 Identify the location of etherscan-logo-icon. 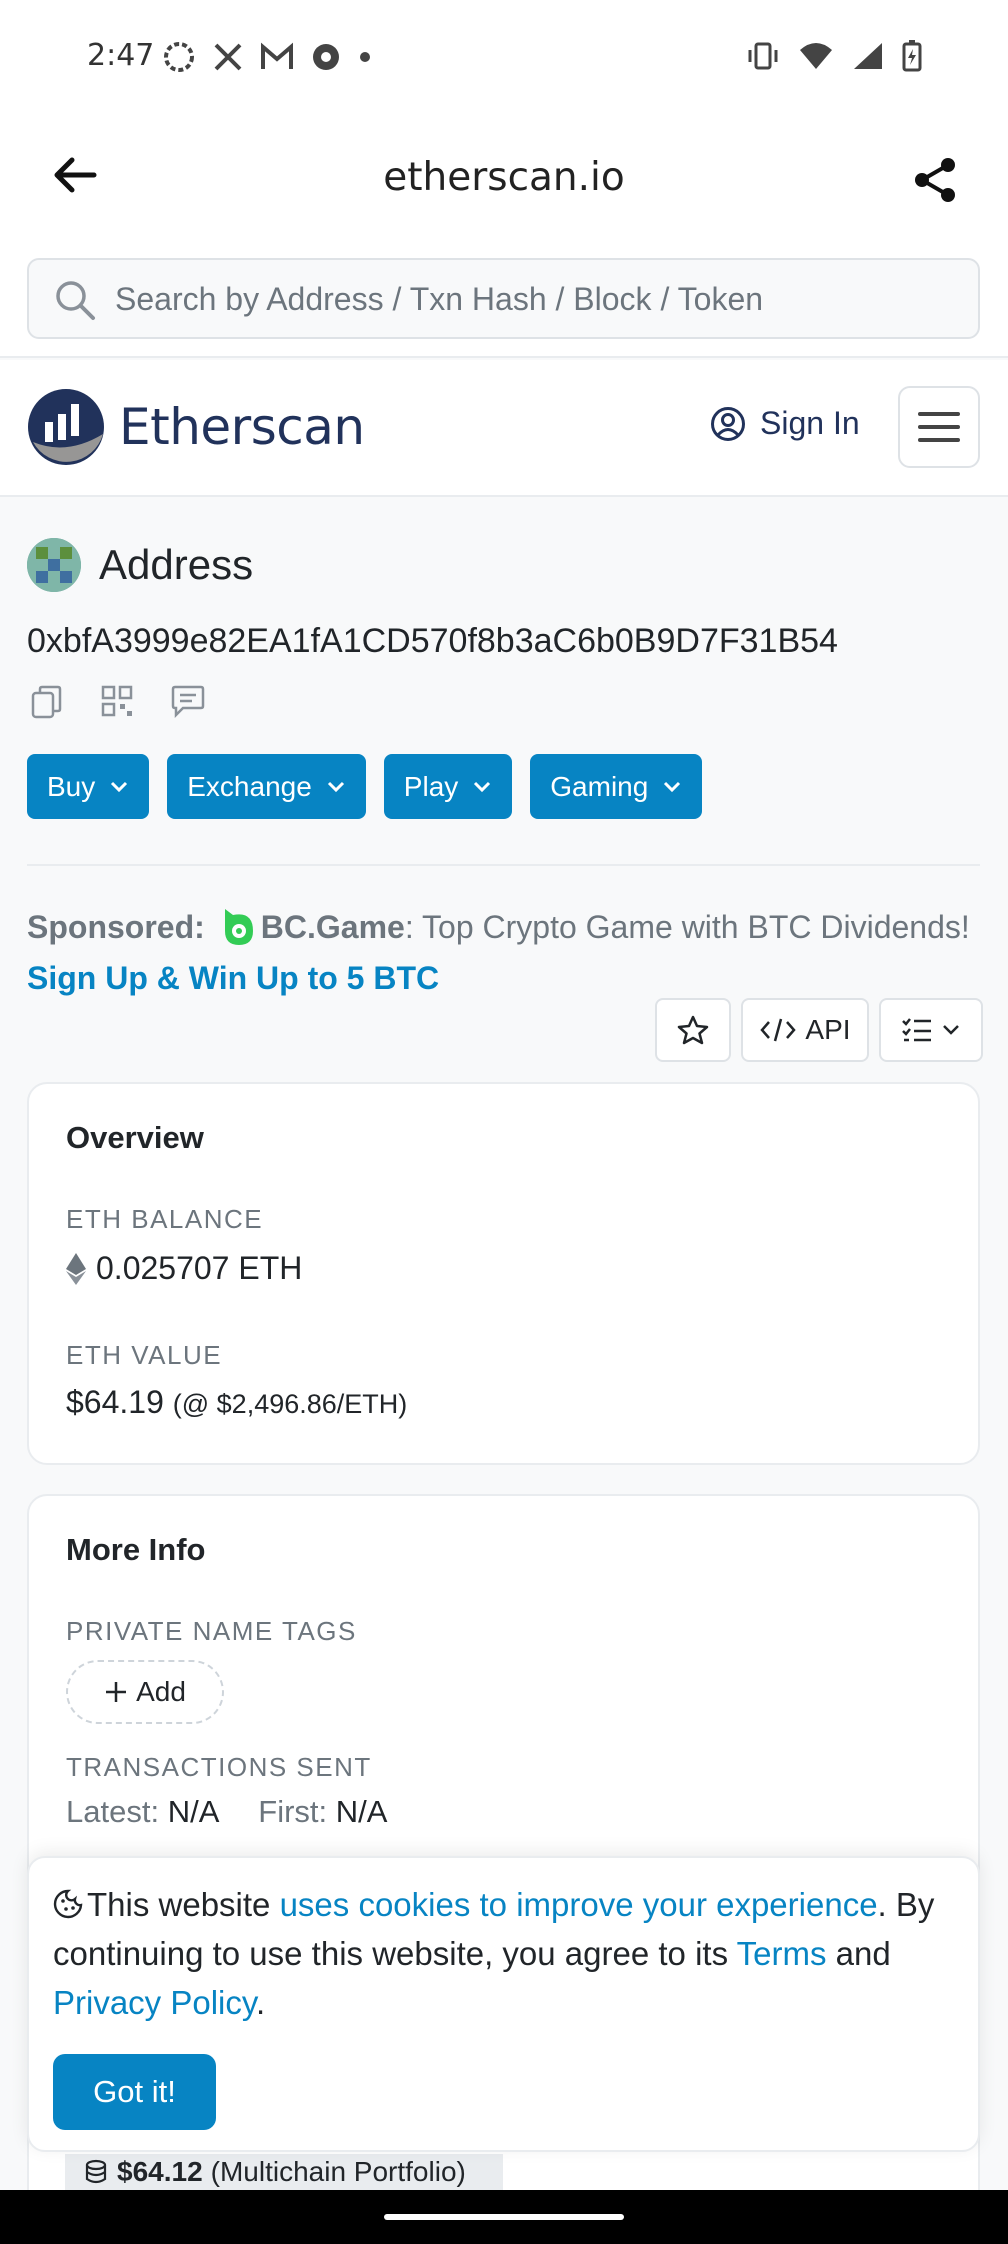
(66, 427).